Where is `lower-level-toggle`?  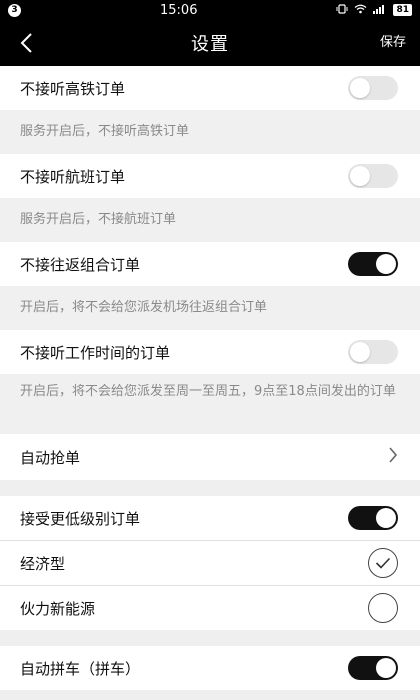 lower-level-toggle is located at coordinates (373, 518).